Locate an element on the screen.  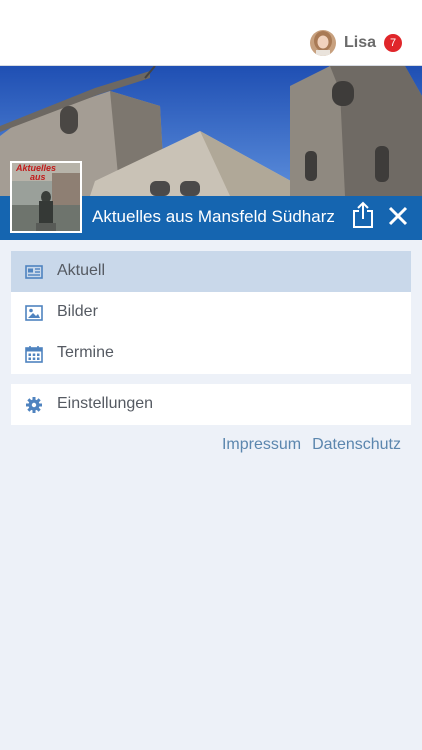
menu-label-aktuell: Aktuell is located at coordinates (81, 270).